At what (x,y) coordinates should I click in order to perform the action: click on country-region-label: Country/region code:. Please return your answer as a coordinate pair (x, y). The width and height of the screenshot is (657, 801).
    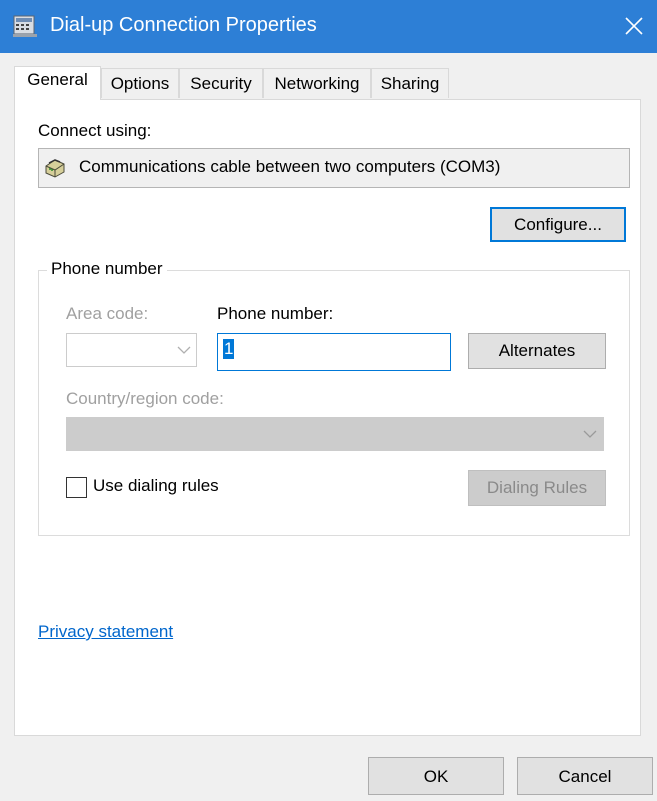
    Looking at the image, I should click on (145, 398).